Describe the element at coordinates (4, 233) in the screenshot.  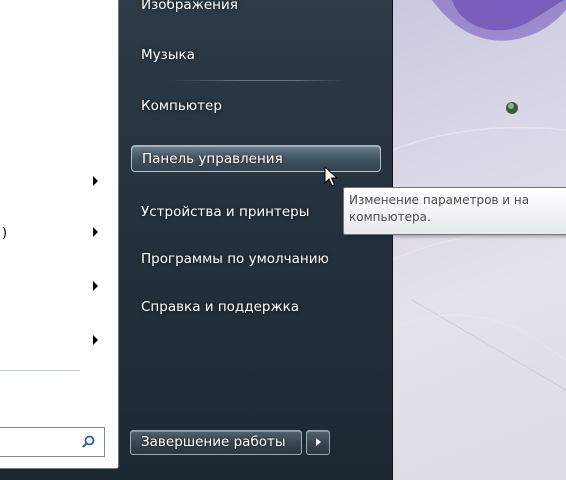
I see `truncated-program-label: )` at that location.